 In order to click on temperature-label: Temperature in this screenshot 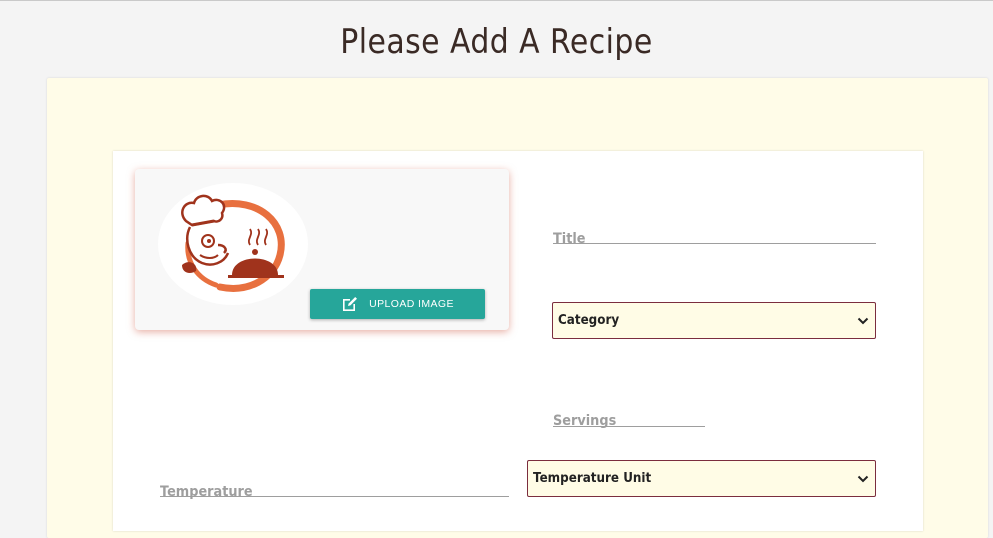, I will do `click(206, 492)`.